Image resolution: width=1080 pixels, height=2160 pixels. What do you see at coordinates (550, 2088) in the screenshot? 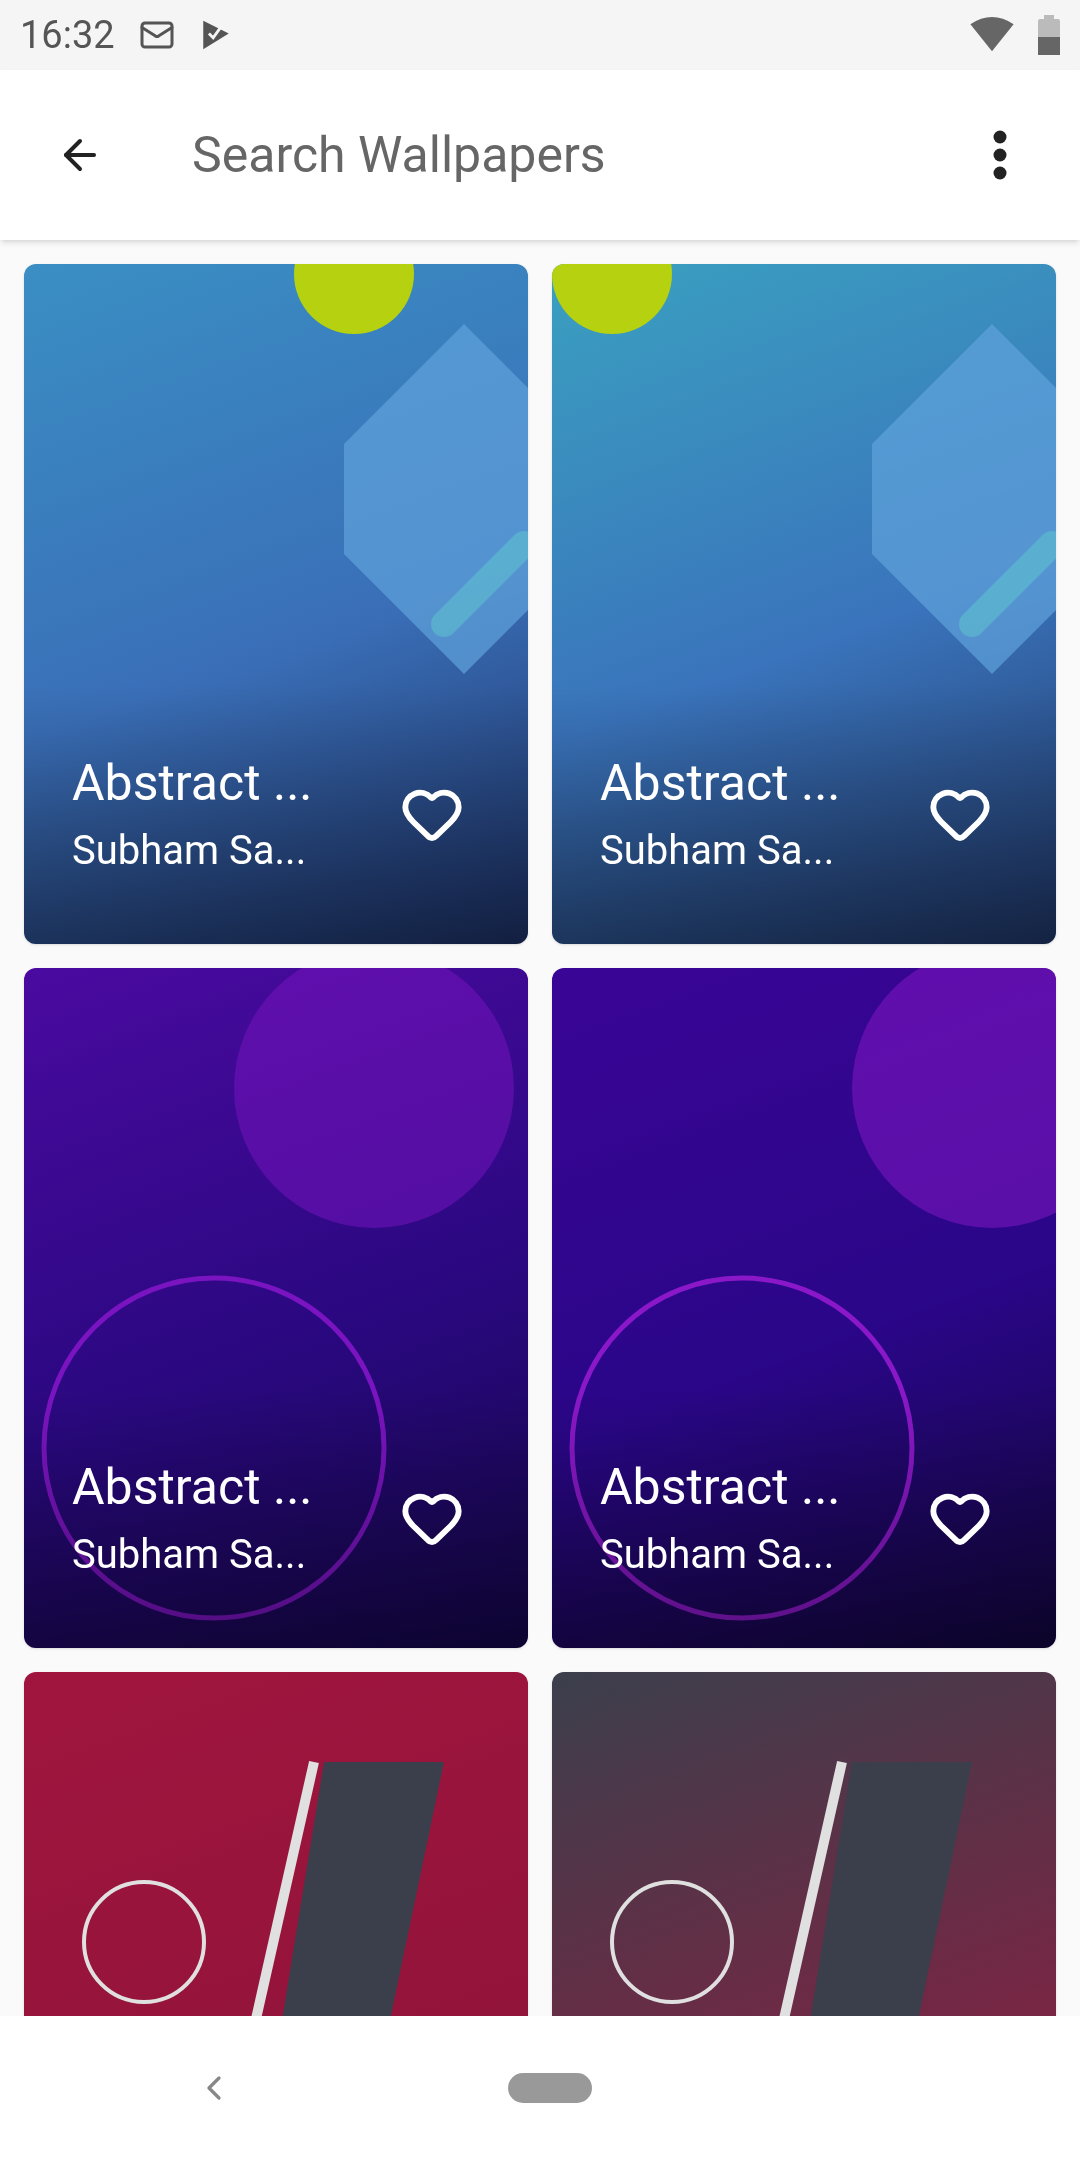
I see `home-button` at bounding box center [550, 2088].